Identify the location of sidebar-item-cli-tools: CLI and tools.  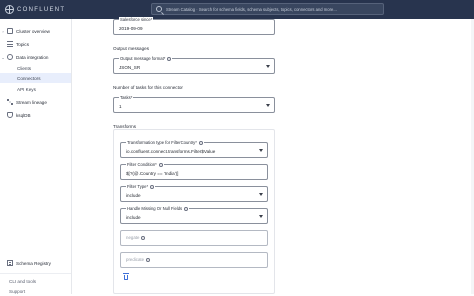
(35, 281).